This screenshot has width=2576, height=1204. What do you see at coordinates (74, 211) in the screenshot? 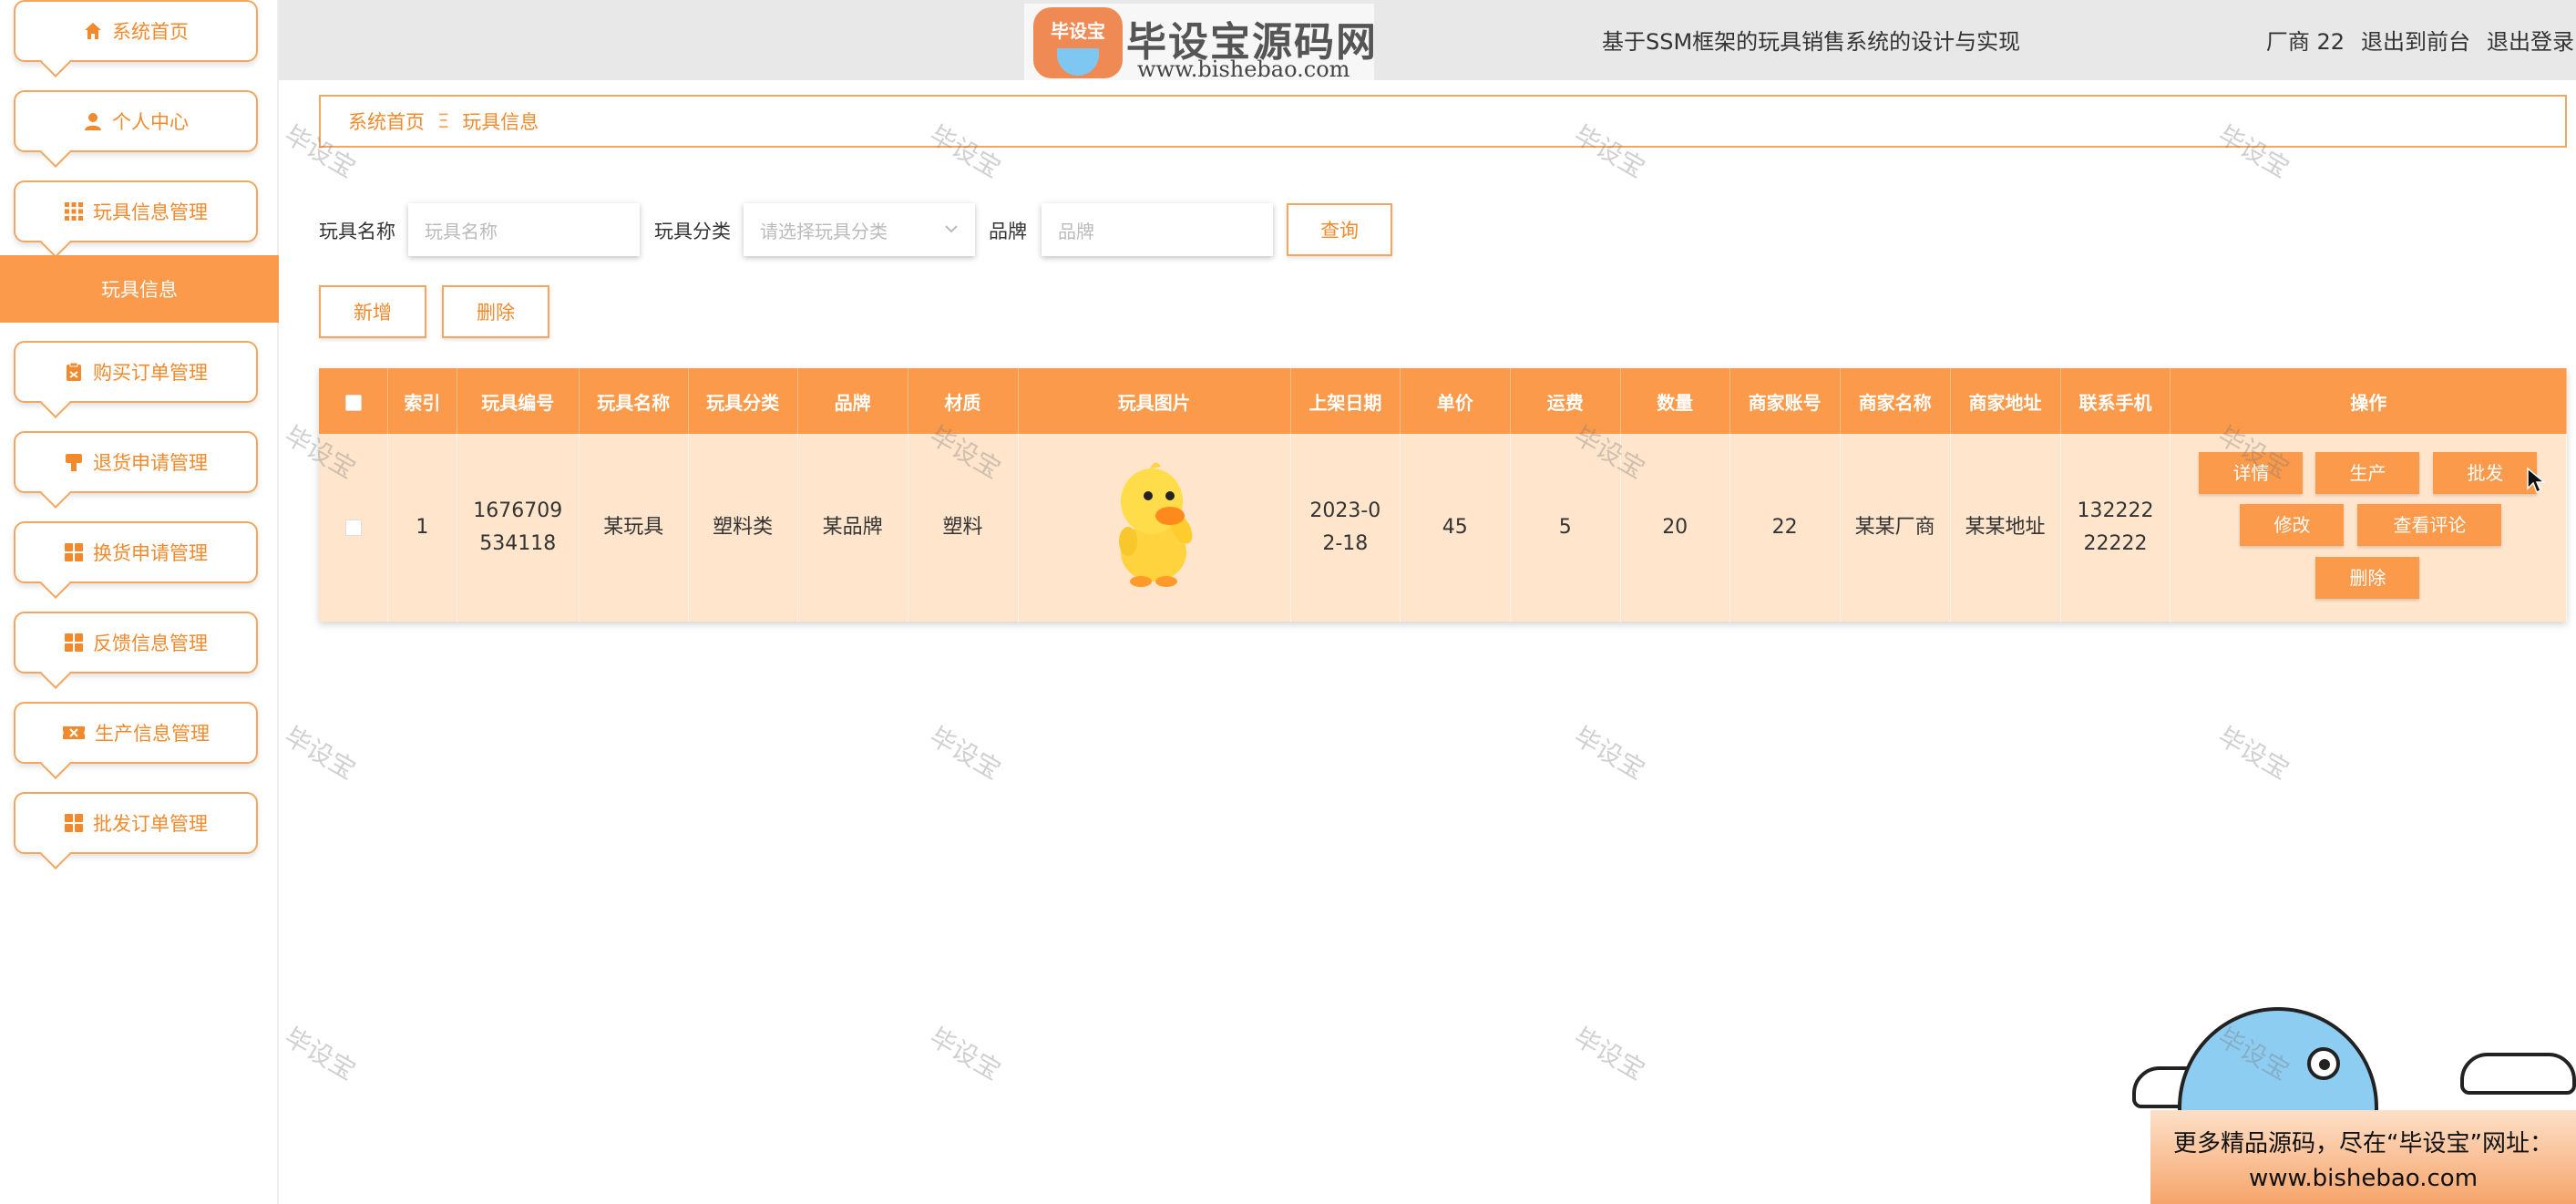
I see `grid-icon` at bounding box center [74, 211].